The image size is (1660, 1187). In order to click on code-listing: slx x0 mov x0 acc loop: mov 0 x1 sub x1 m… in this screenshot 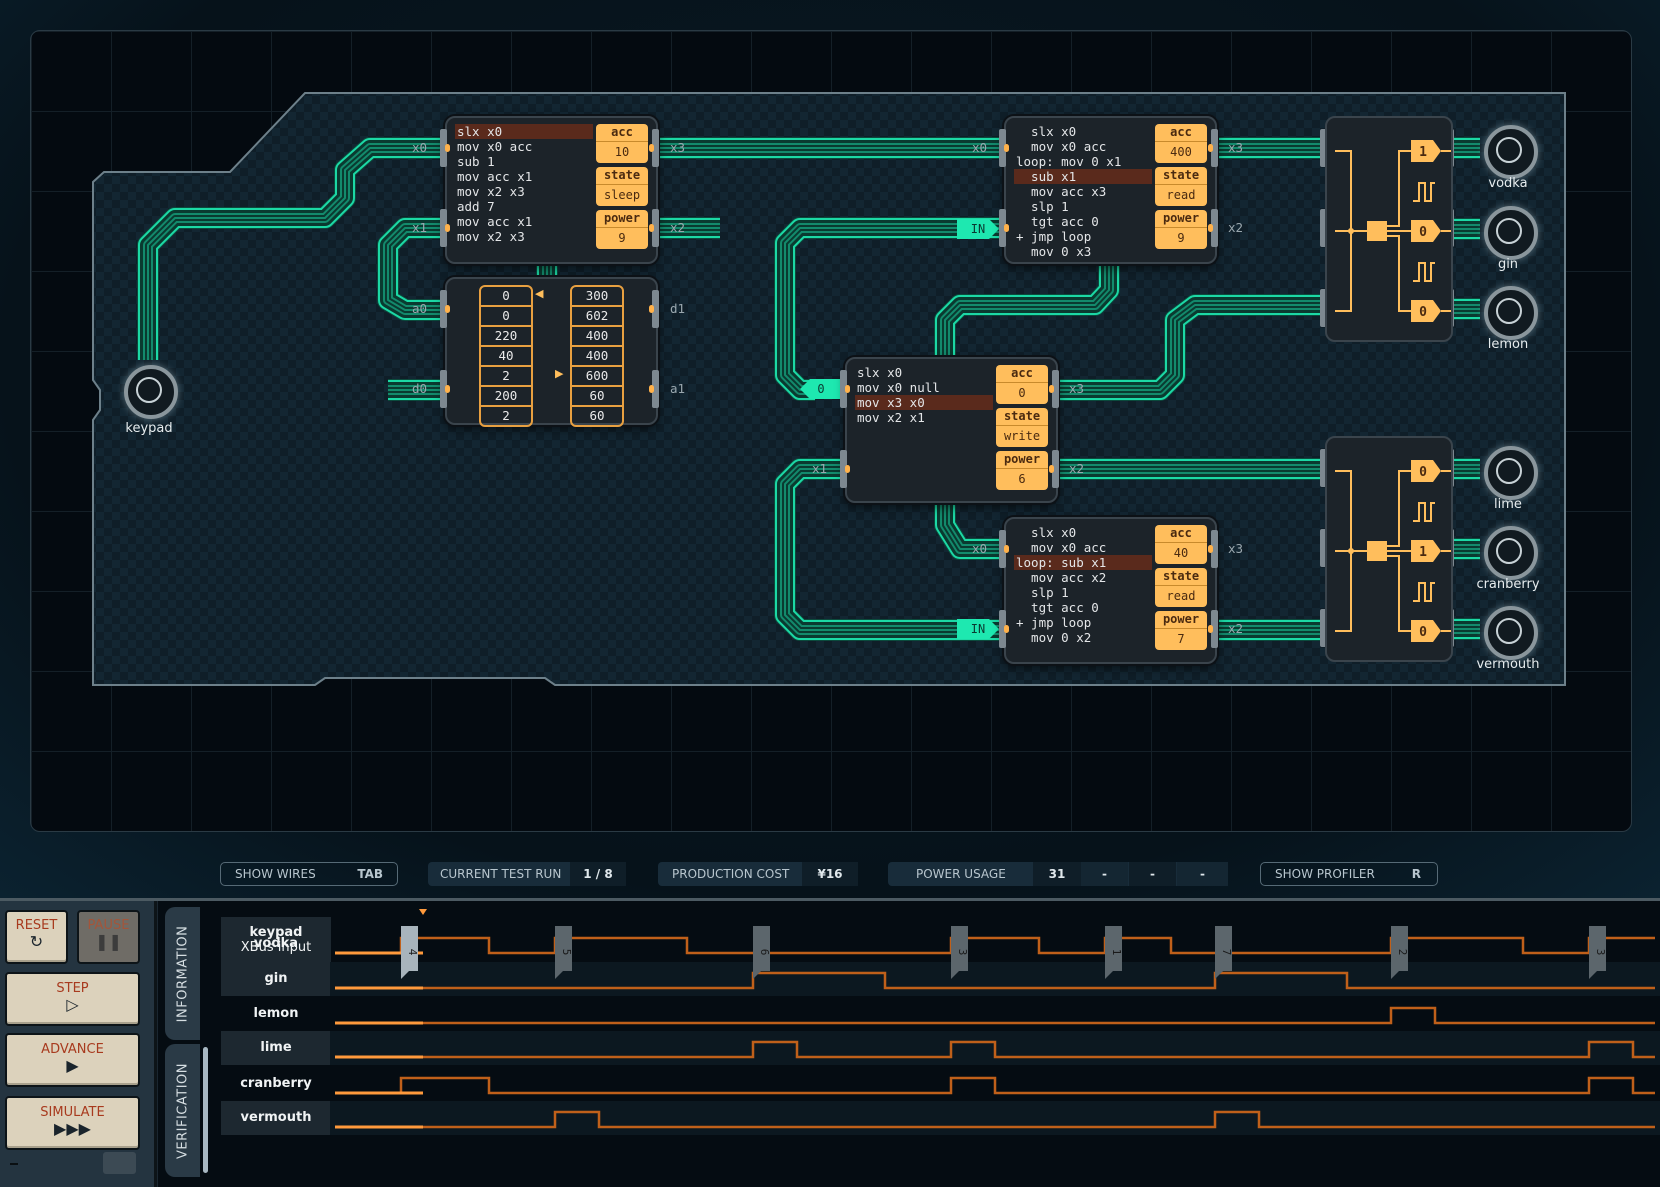, I will do `click(1083, 191)`.